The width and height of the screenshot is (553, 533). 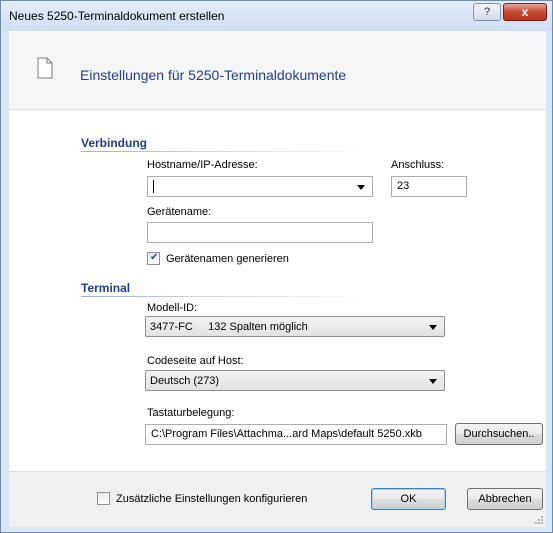 I want to click on model-label: Modell-ID:, so click(x=172, y=308).